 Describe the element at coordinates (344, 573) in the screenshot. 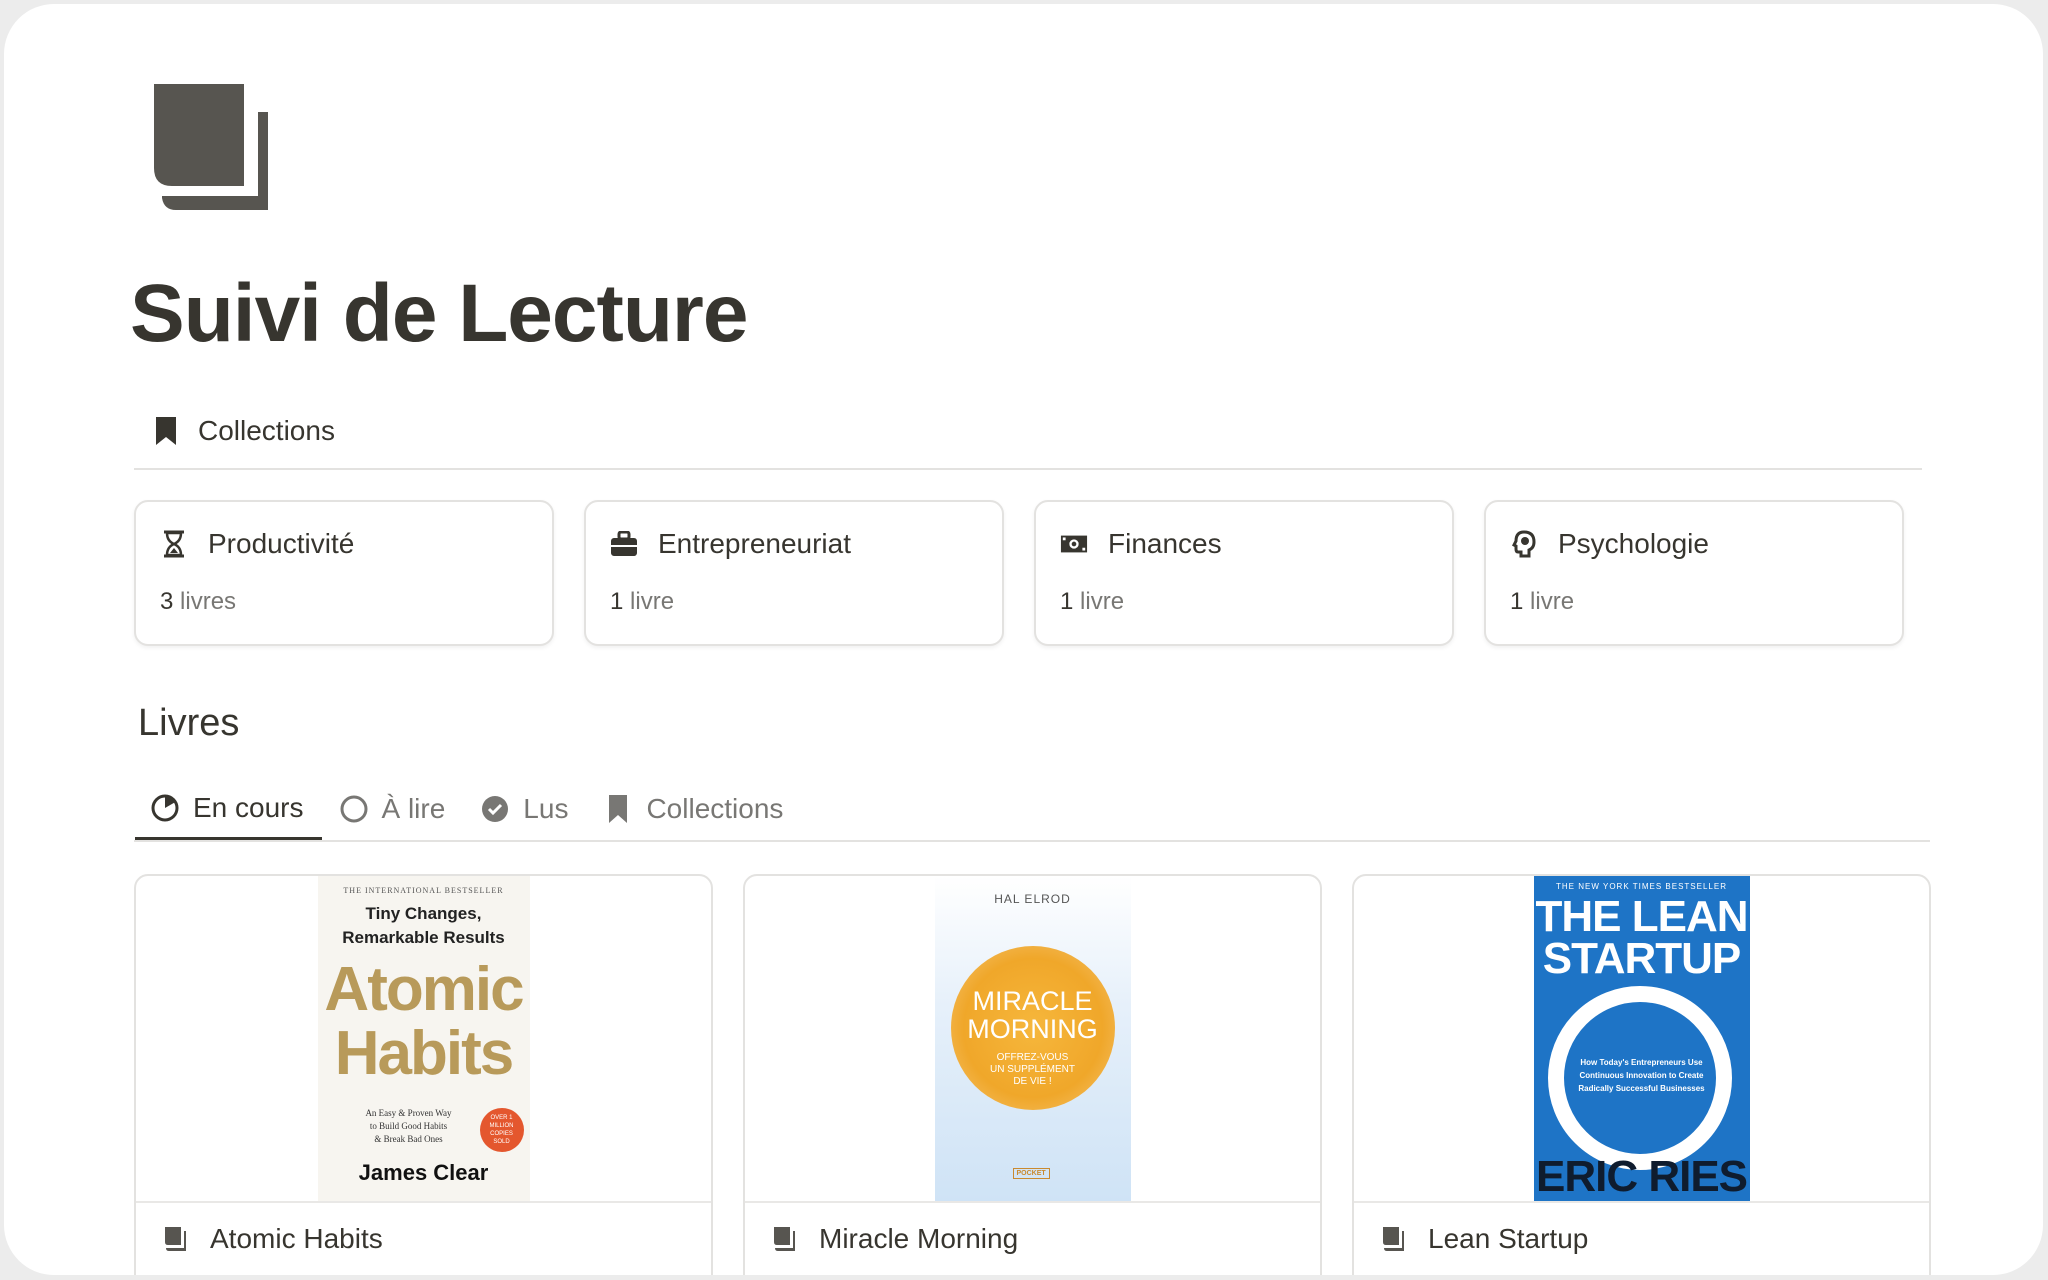

I see `collection-card-productivite: Productivité 3 livres` at that location.